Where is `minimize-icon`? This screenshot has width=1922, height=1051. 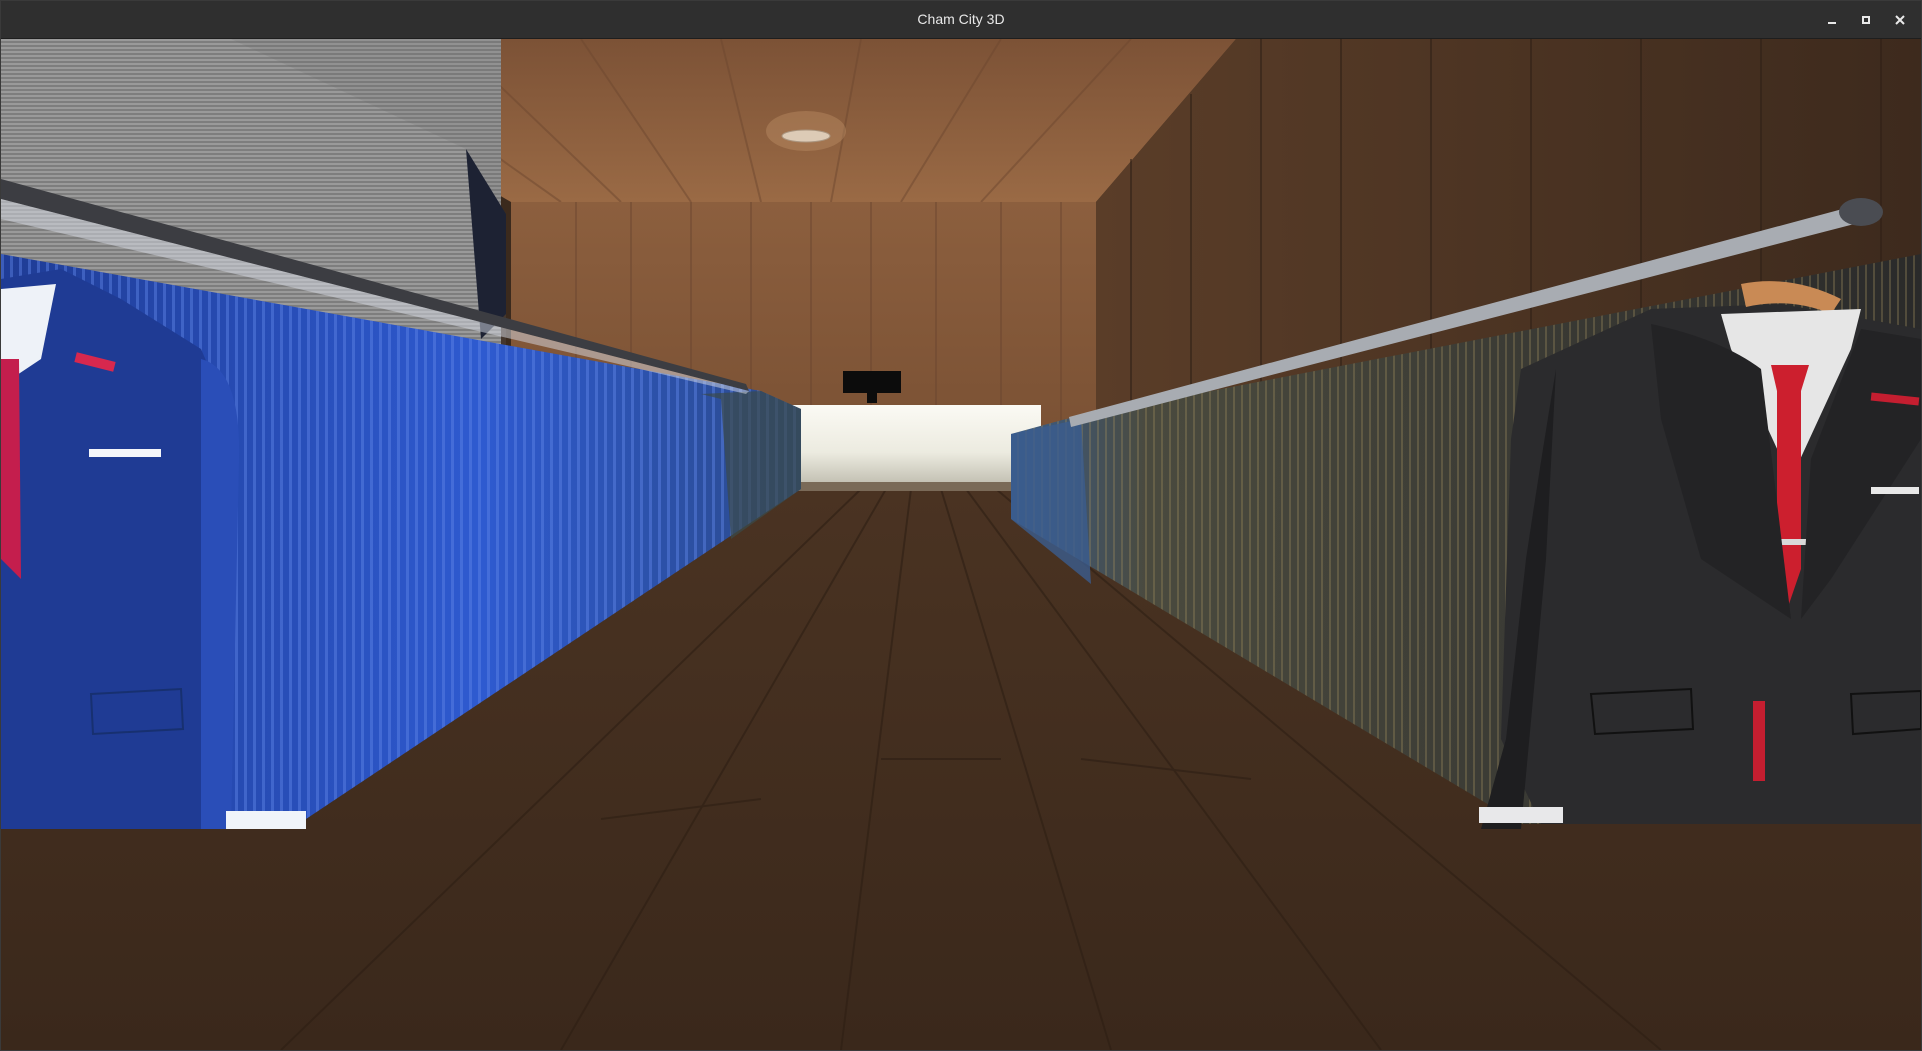 minimize-icon is located at coordinates (1832, 22).